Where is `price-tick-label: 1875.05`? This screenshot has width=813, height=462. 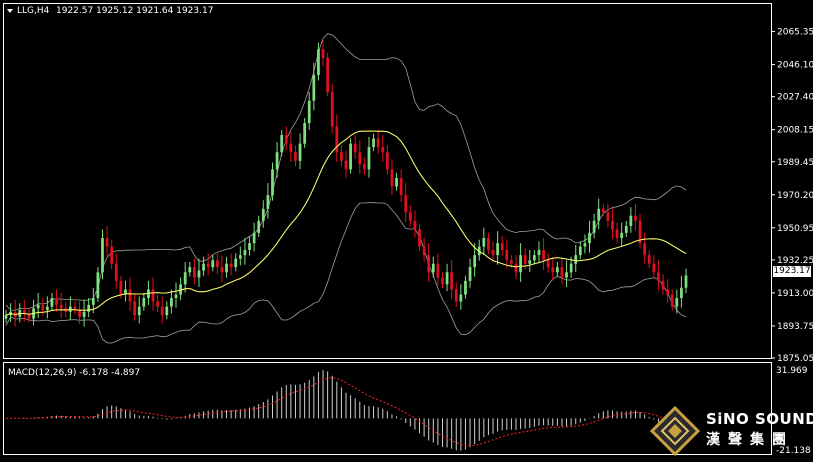 price-tick-label: 1875.05 is located at coordinates (795, 359).